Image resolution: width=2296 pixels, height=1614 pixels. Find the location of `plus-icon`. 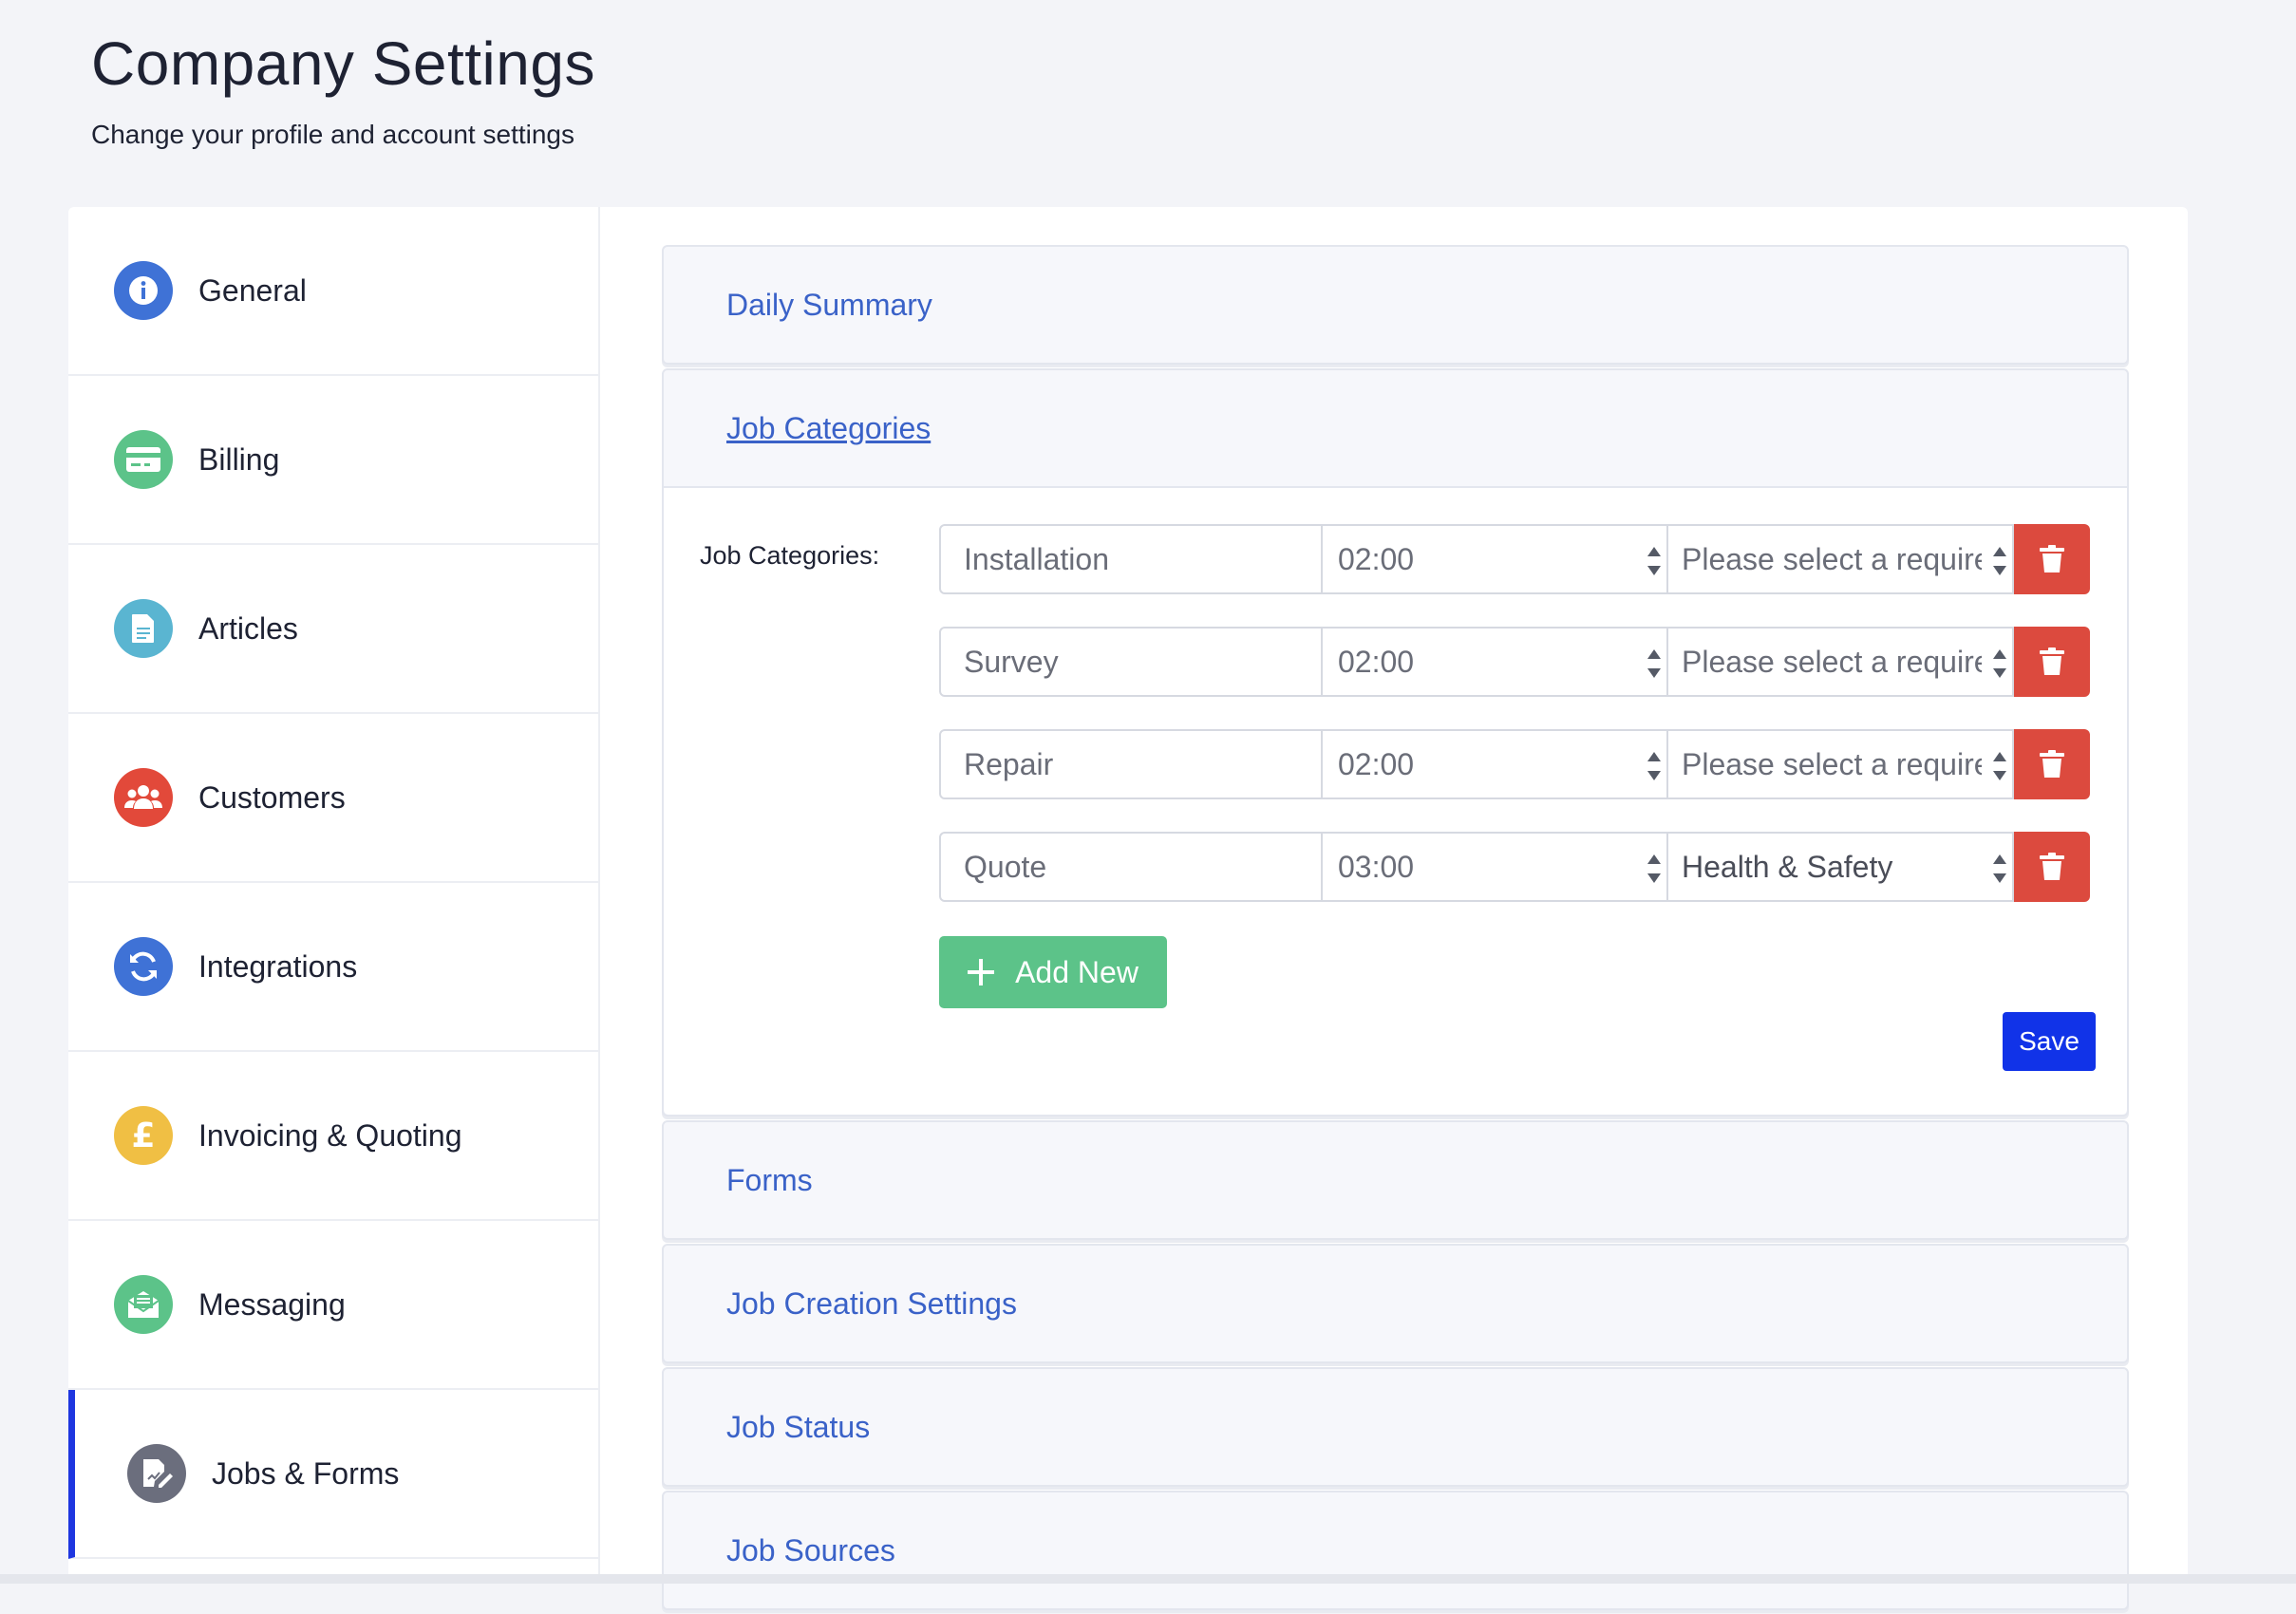

plus-icon is located at coordinates (981, 972).